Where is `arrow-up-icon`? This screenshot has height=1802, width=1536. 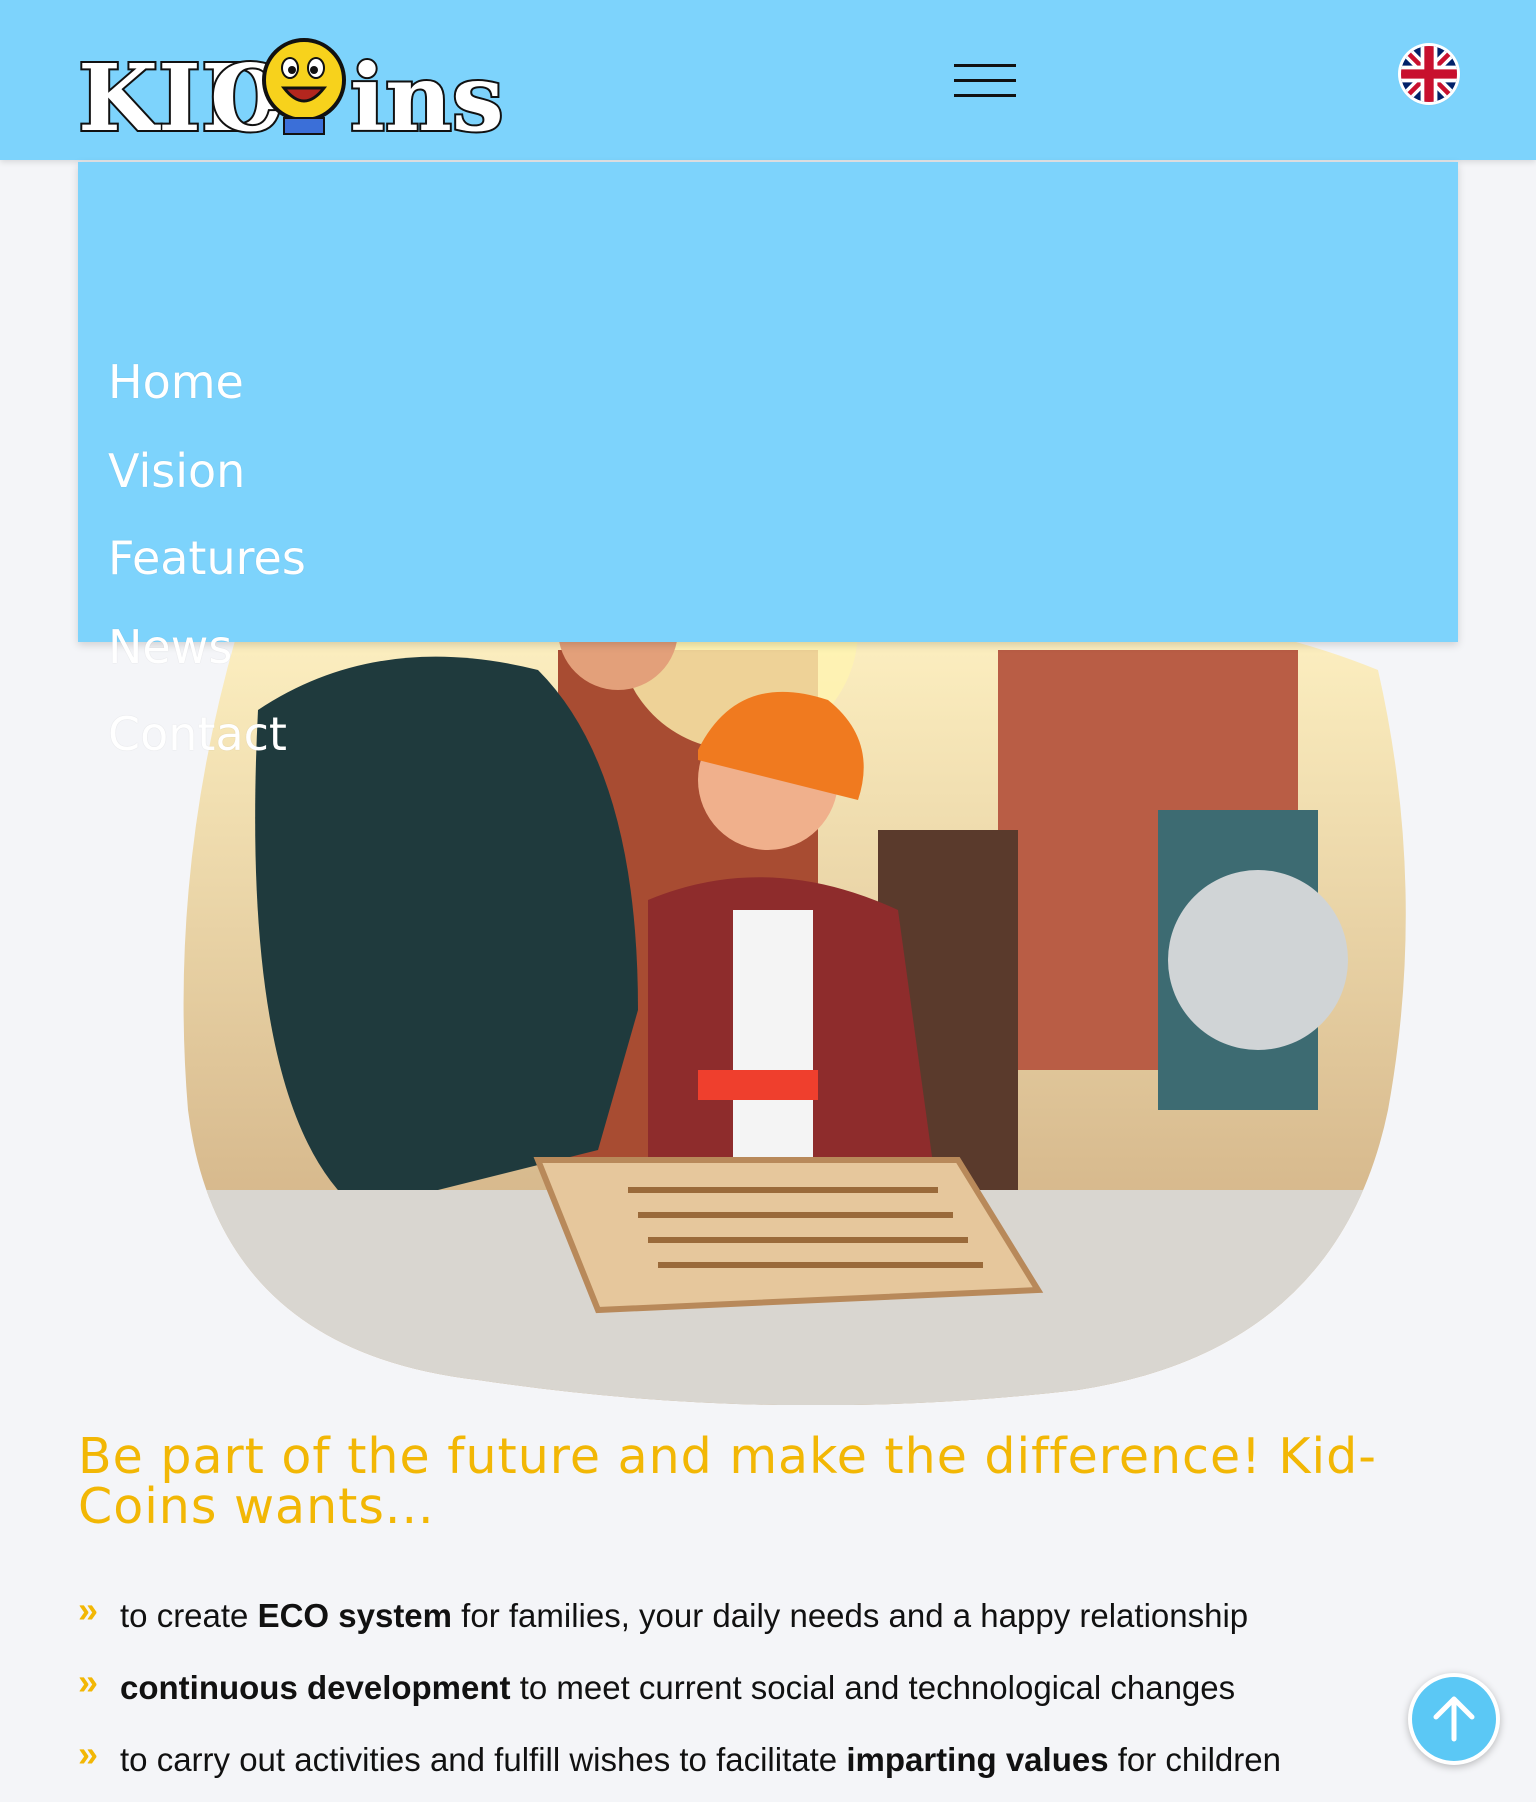
arrow-up-icon is located at coordinates (1454, 1719).